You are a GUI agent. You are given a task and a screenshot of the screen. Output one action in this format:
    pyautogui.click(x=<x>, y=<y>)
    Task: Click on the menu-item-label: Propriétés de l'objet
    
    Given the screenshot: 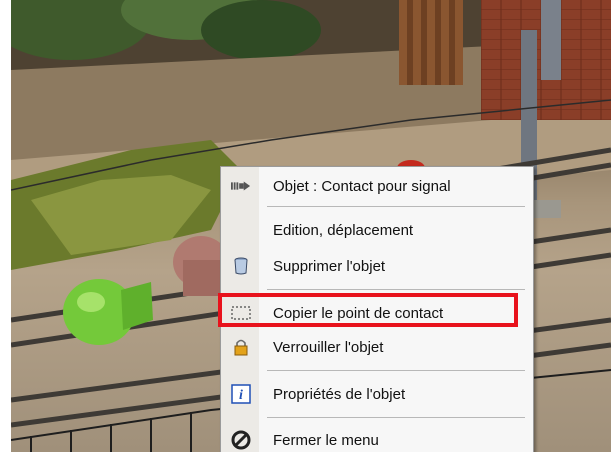 What is the action you would take?
    pyautogui.click(x=339, y=394)
    